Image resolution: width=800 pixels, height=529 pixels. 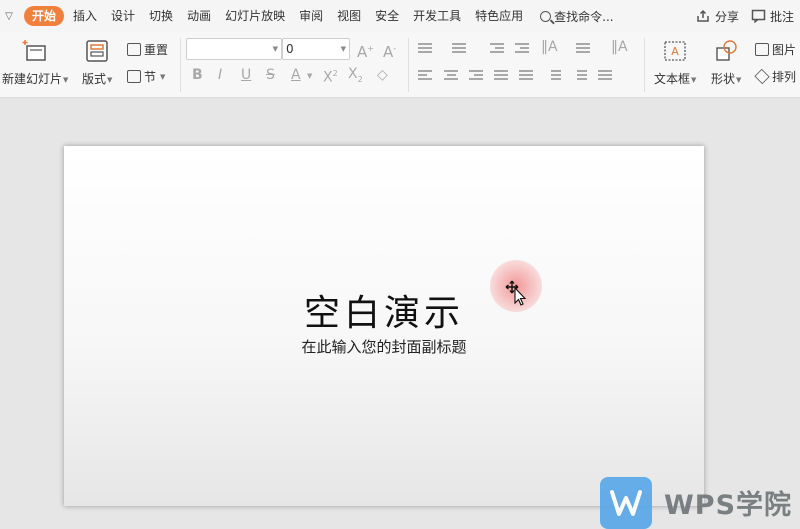 I want to click on section-icon, so click(x=134, y=76).